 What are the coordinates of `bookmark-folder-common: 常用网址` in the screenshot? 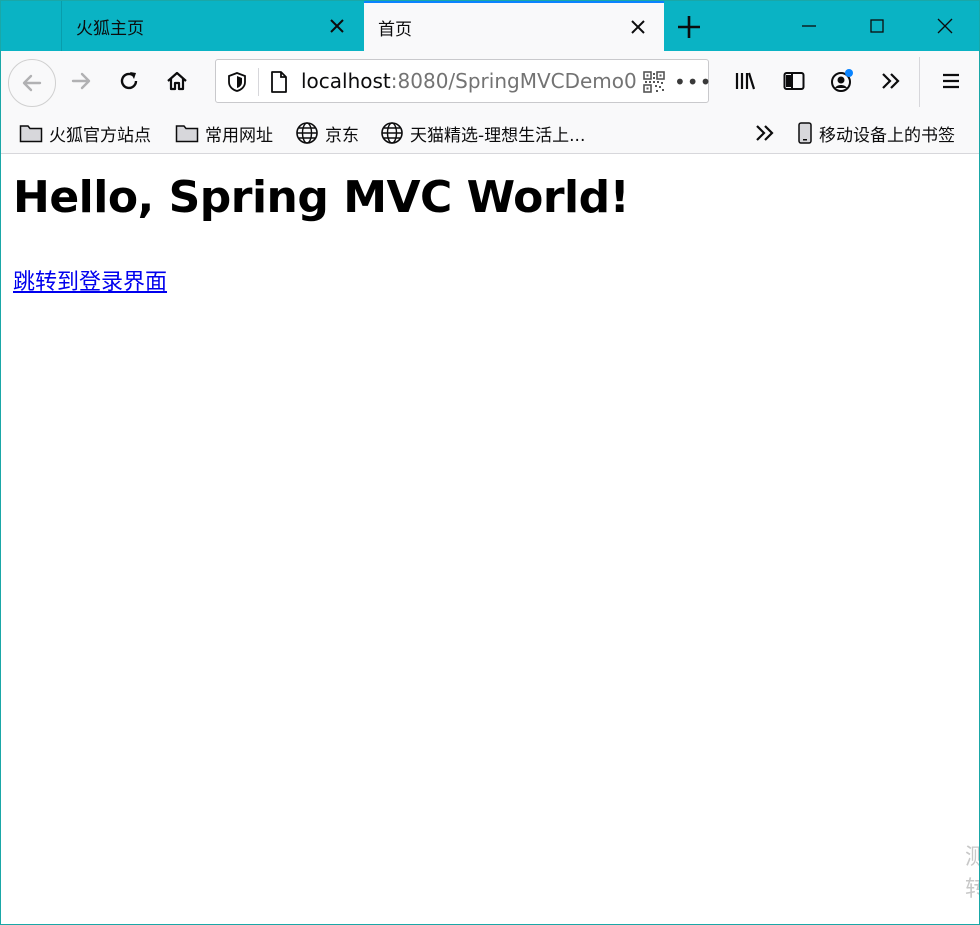 It's located at (224, 133).